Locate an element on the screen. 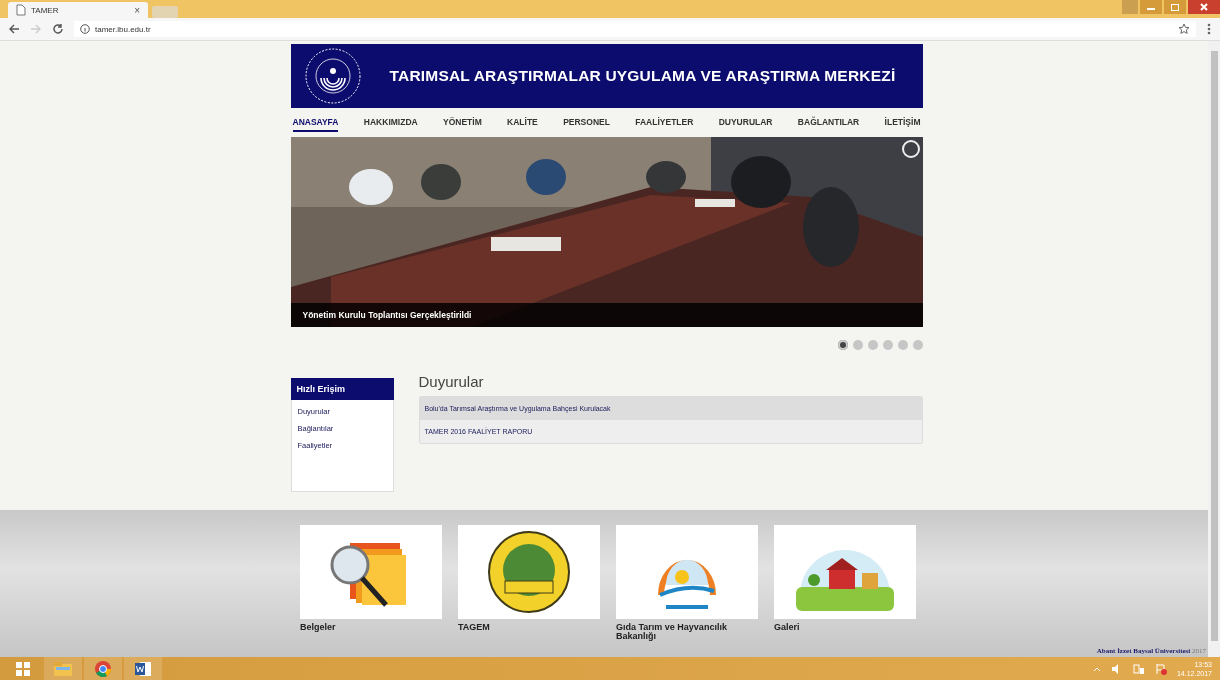 The image size is (1220, 680). section-title: Duyurular is located at coordinates (451, 381).